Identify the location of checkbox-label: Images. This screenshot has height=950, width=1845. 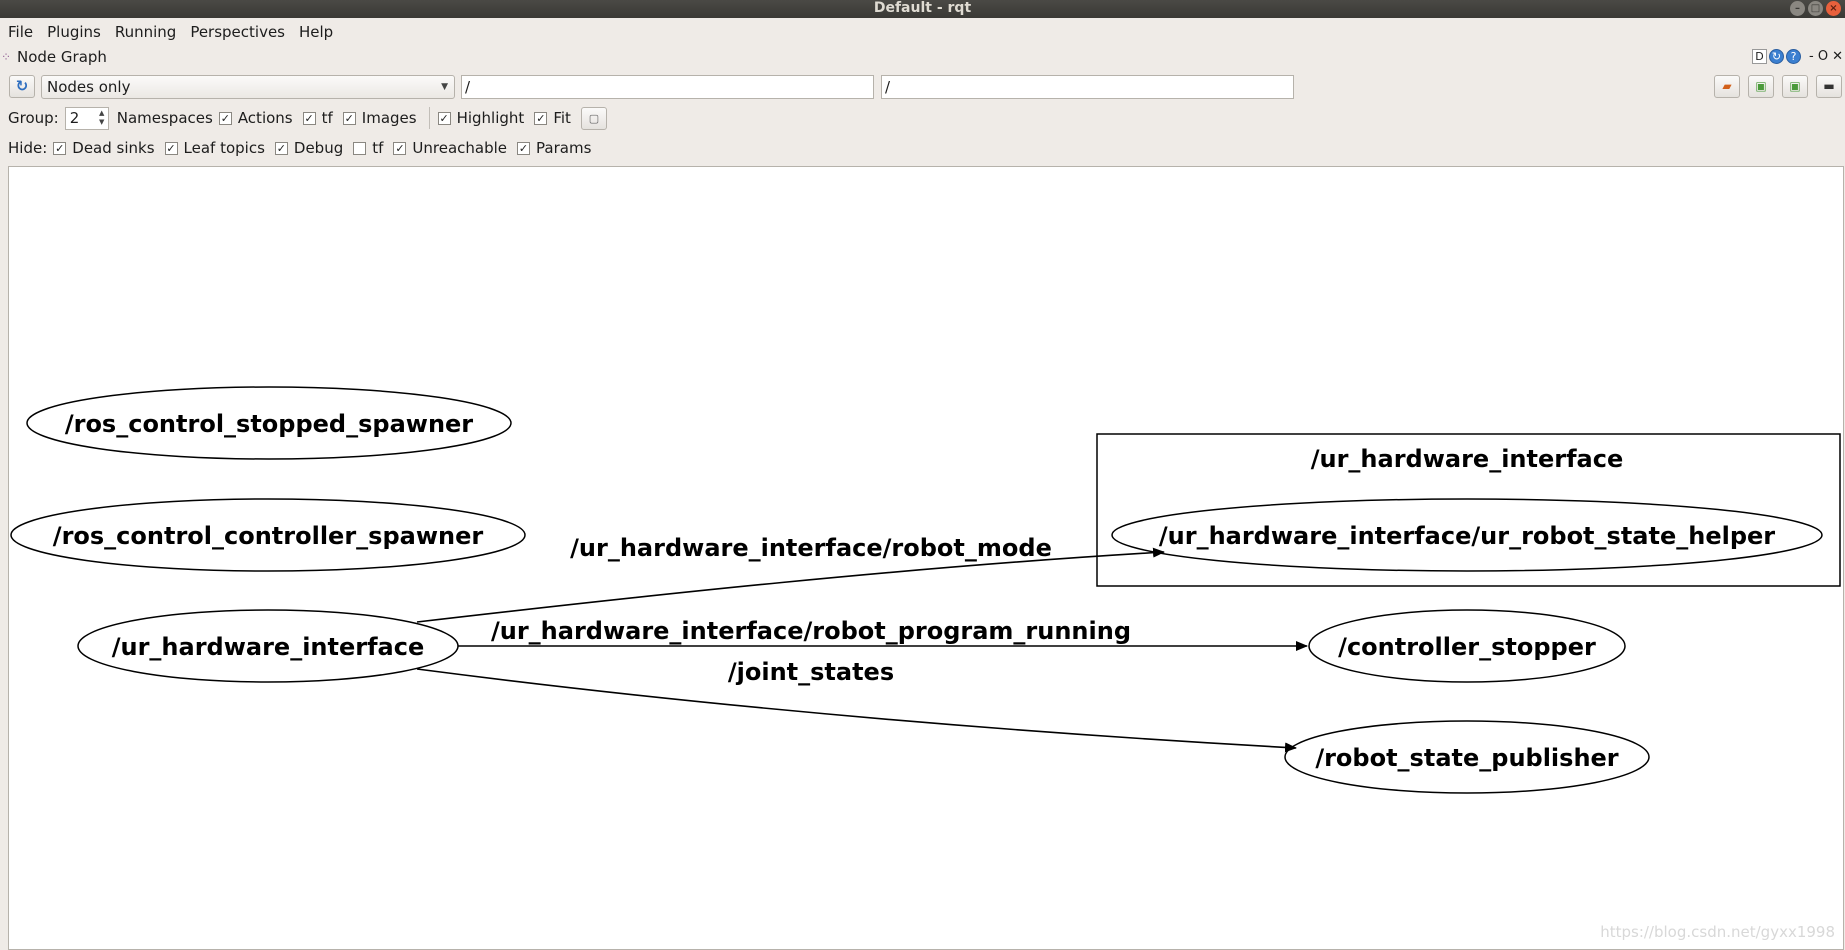
(389, 118).